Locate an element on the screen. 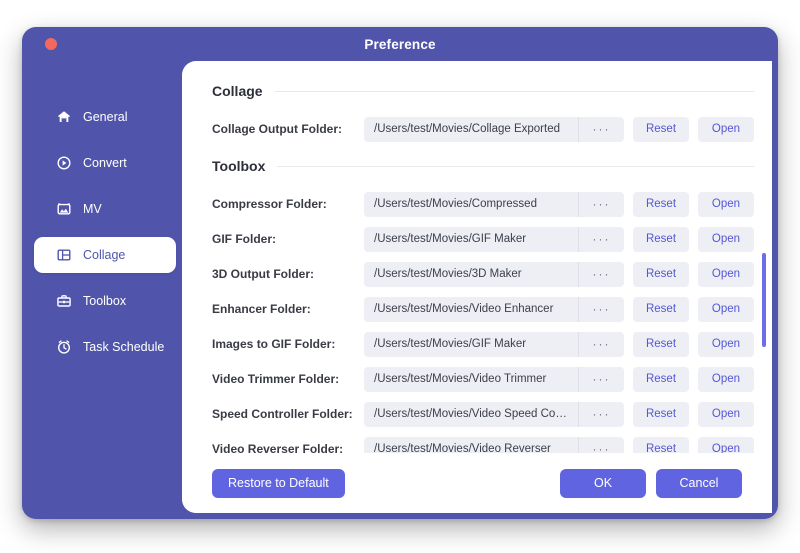 The height and width of the screenshot is (553, 800). folder-path-value: /Users/test/Movies/Video Reverser is located at coordinates (462, 448).